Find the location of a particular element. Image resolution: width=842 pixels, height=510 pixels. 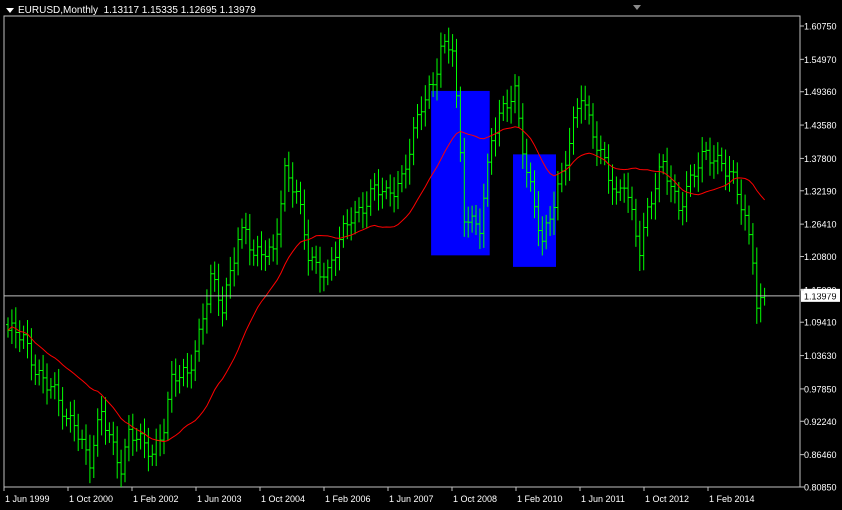

y-tick-label: 1.03630 is located at coordinates (820, 356).